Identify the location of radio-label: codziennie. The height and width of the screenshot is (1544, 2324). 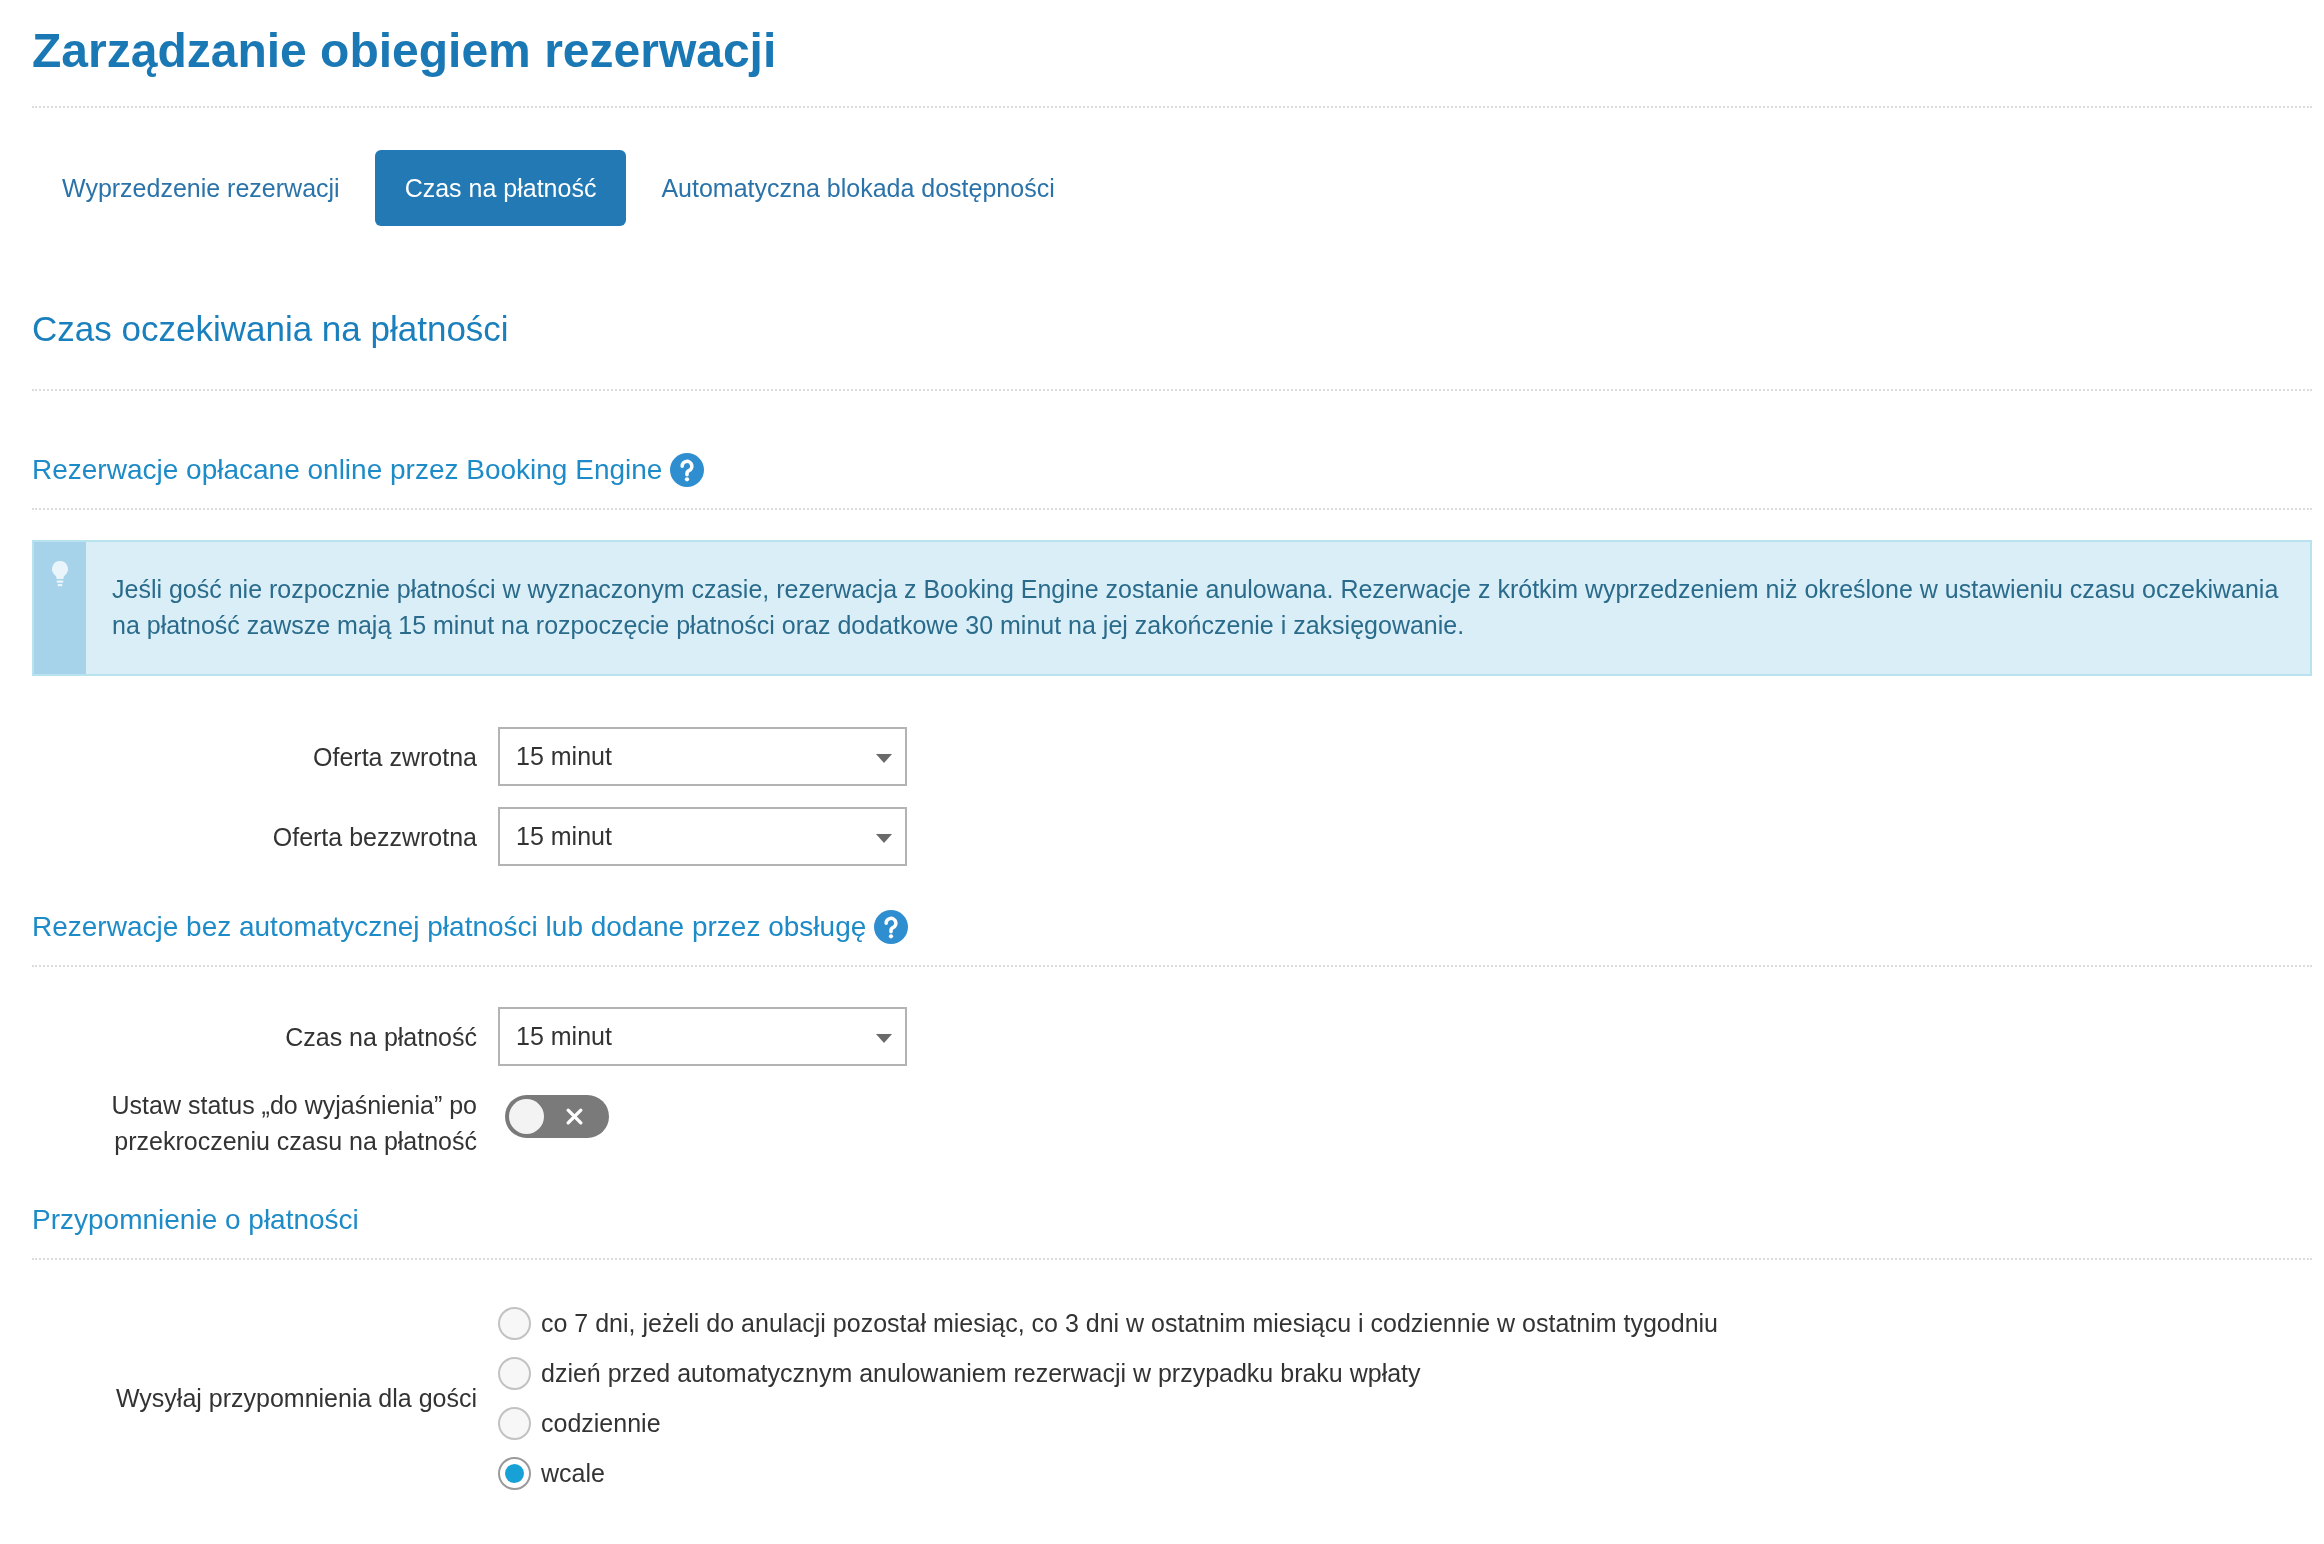
(601, 1423).